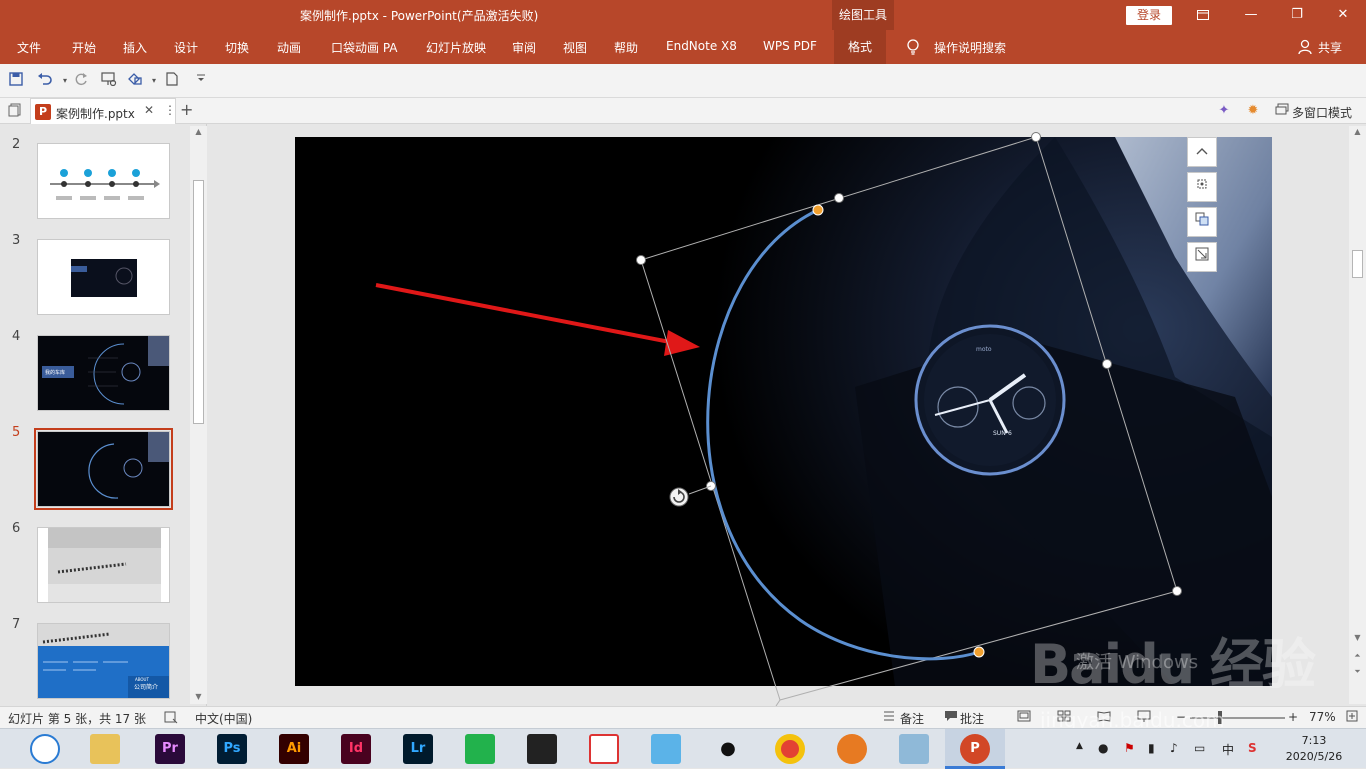  What do you see at coordinates (1357, 656) in the screenshot?
I see `prev-slide-icon: ⏶` at bounding box center [1357, 656].